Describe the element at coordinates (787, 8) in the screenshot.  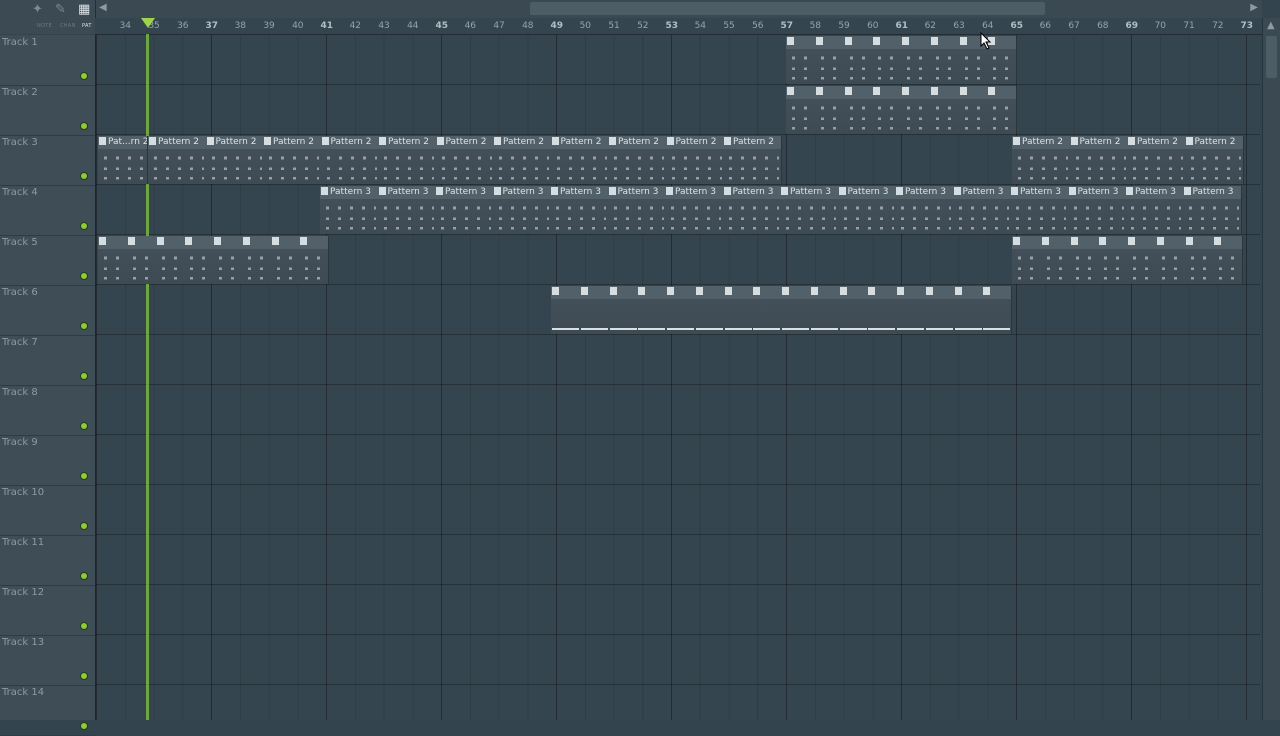
I see `horizontal-scroll-thumb` at that location.